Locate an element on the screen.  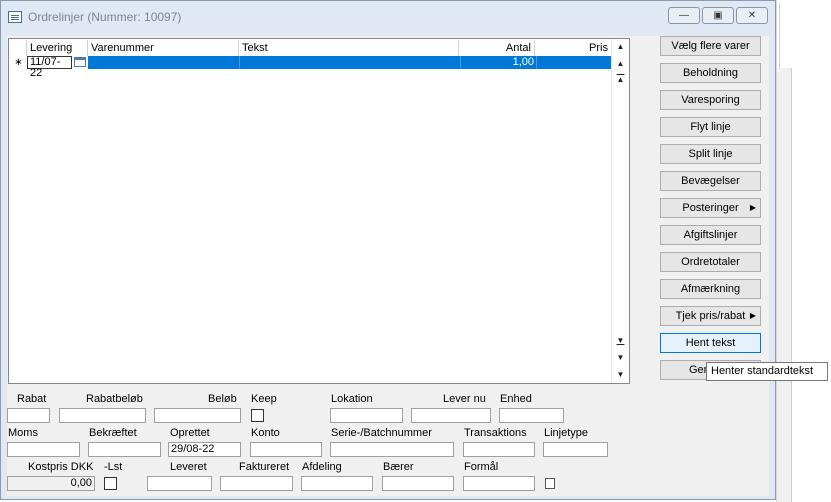
formal-label: Formål is located at coordinates (481, 467).